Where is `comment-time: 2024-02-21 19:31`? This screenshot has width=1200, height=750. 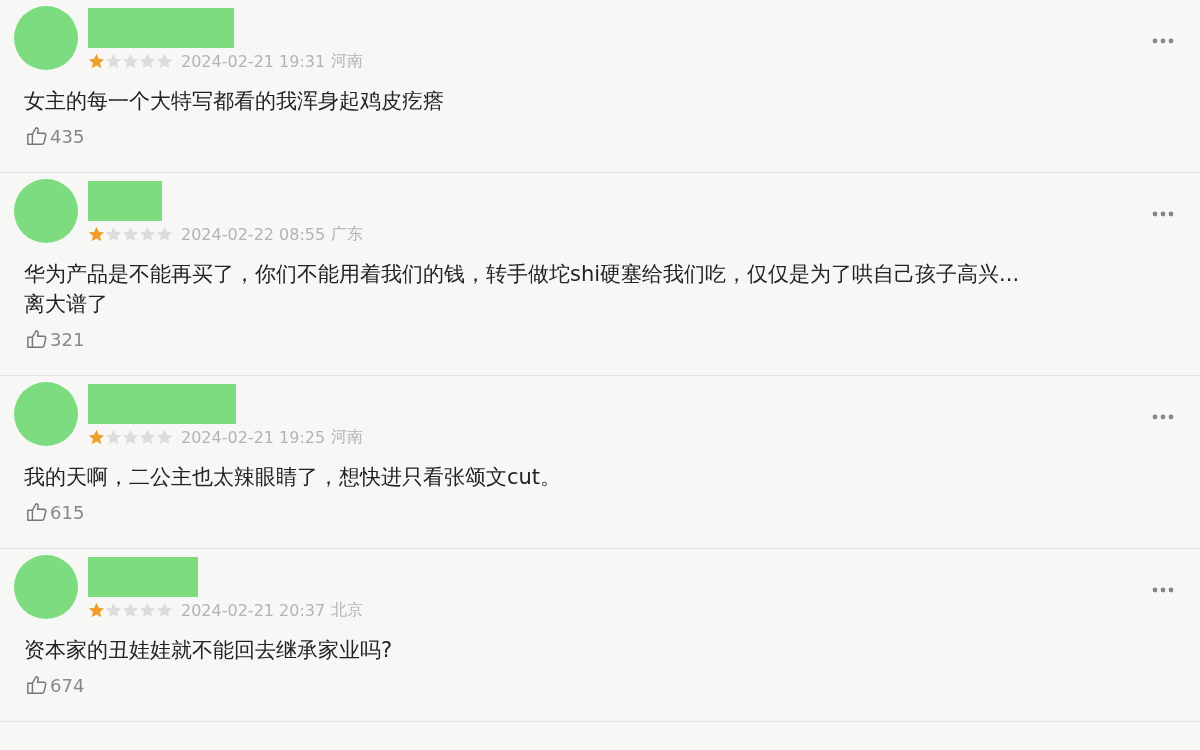
comment-time: 2024-02-21 19:31 is located at coordinates (253, 61).